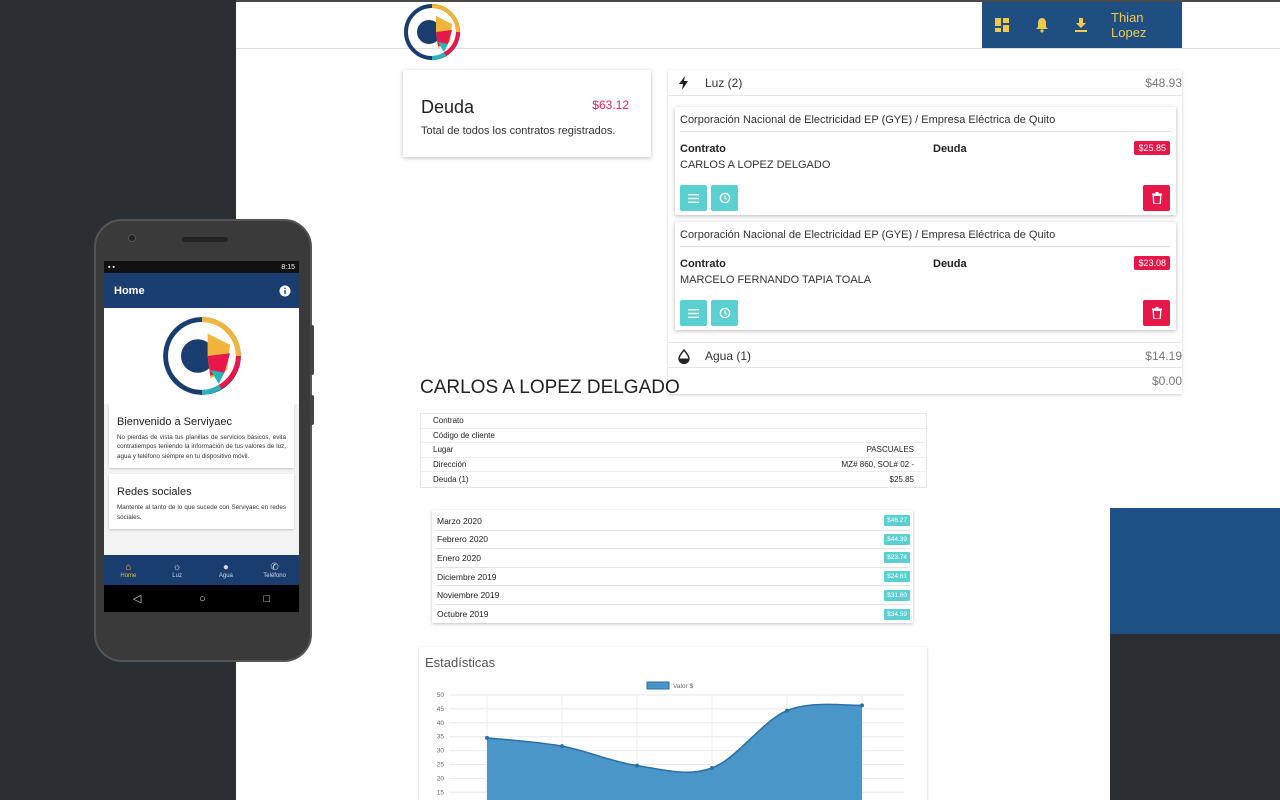 This screenshot has height=800, width=1280. Describe the element at coordinates (683, 686) in the screenshot. I see `legend-label: Valor $` at that location.